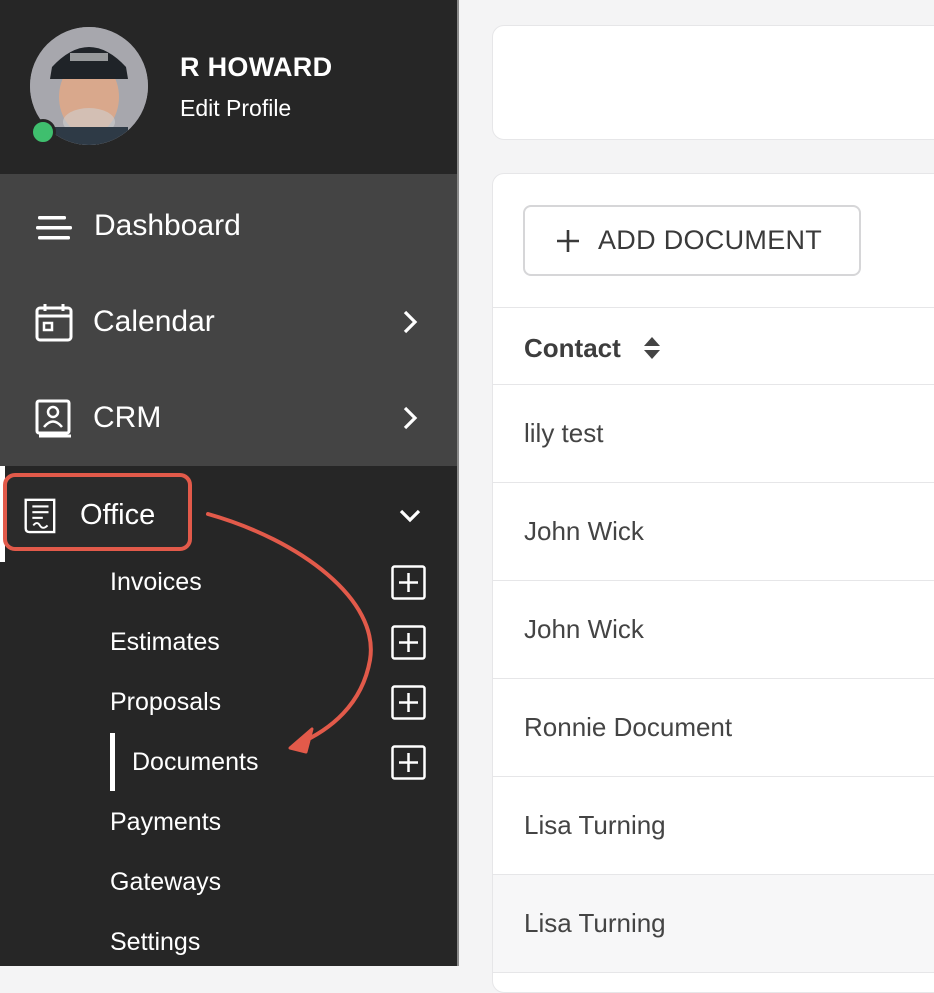  What do you see at coordinates (408, 702) in the screenshot?
I see `add-proposal-icon` at bounding box center [408, 702].